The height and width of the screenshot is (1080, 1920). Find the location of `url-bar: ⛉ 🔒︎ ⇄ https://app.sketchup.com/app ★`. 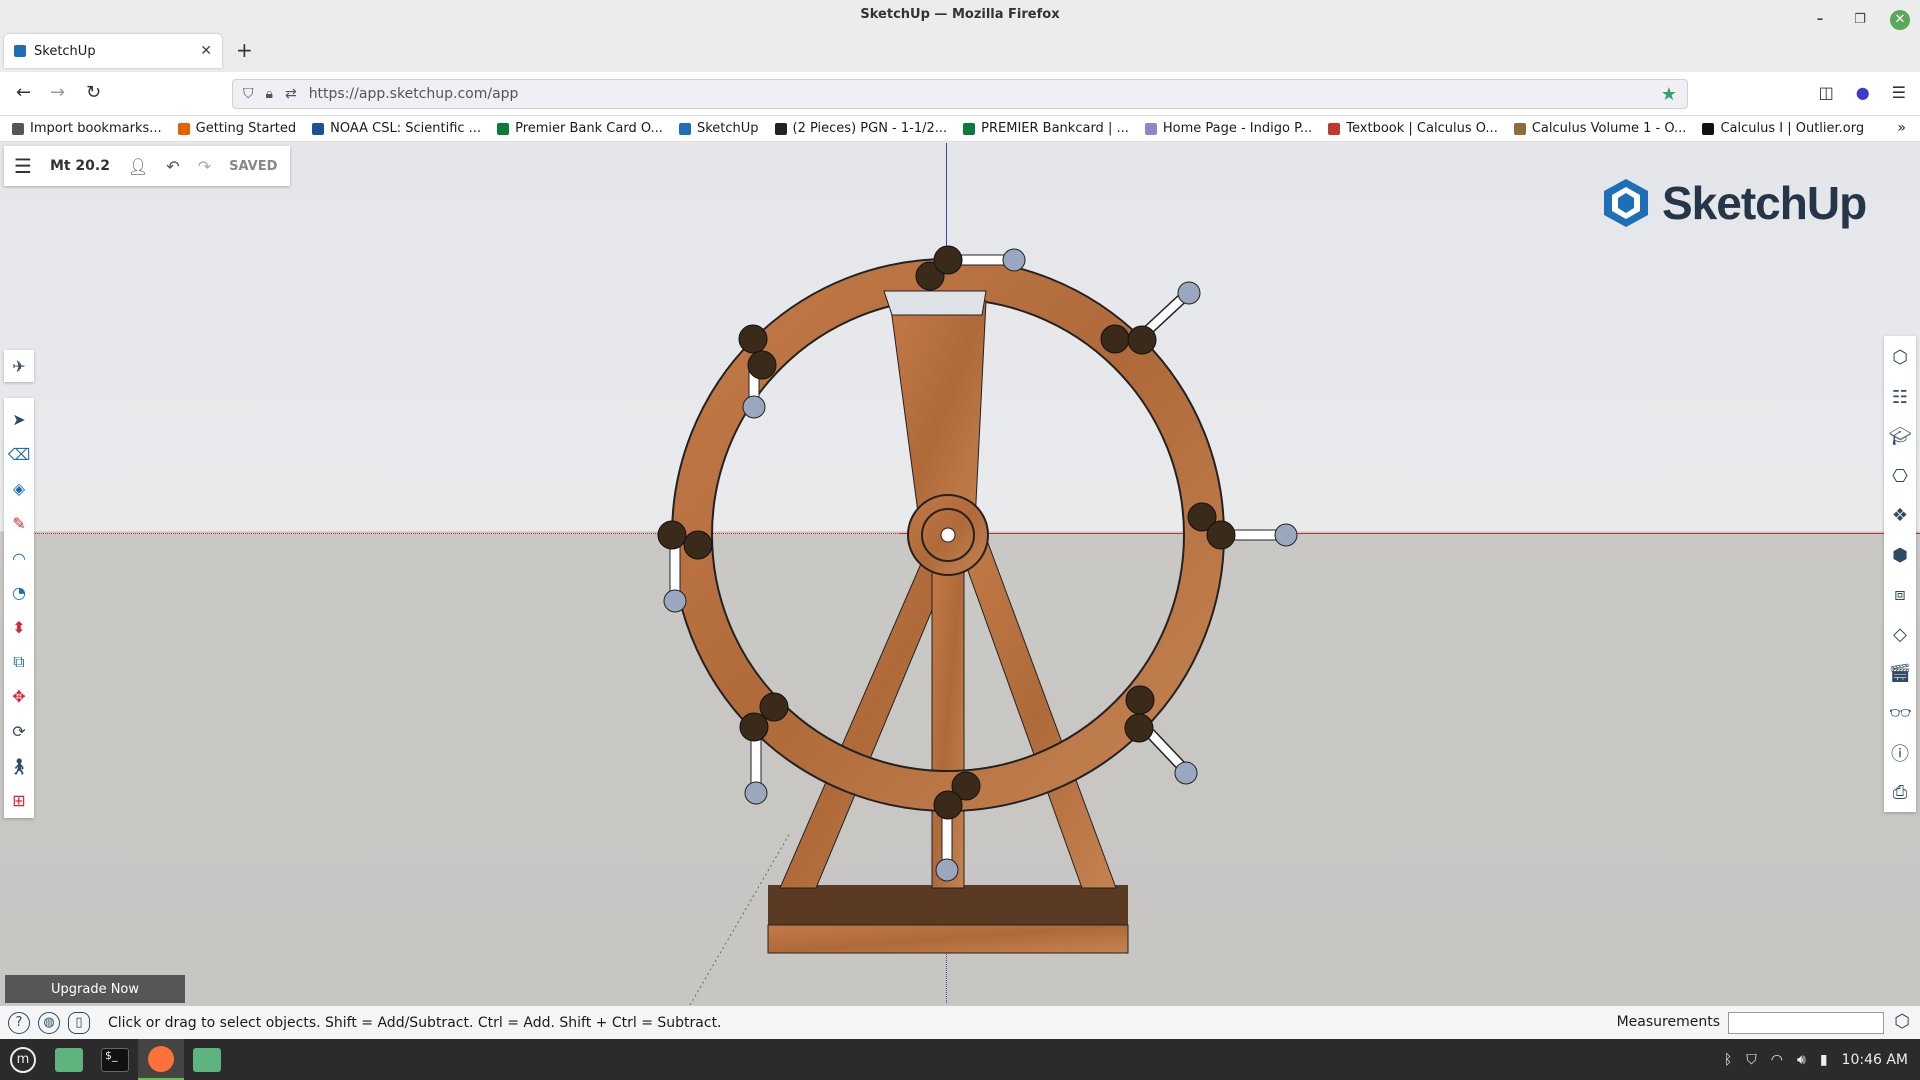

url-bar: ⛉ 🔒︎ ⇄ https://app.sketchup.com/app ★ is located at coordinates (960, 94).